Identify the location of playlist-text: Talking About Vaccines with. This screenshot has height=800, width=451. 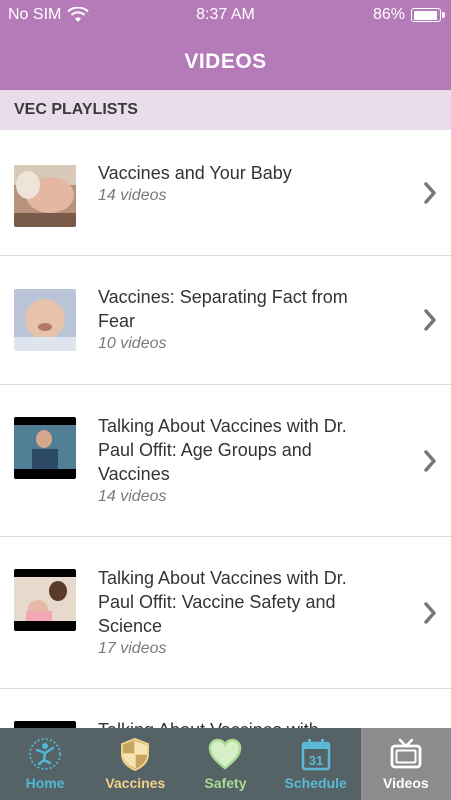
(238, 723).